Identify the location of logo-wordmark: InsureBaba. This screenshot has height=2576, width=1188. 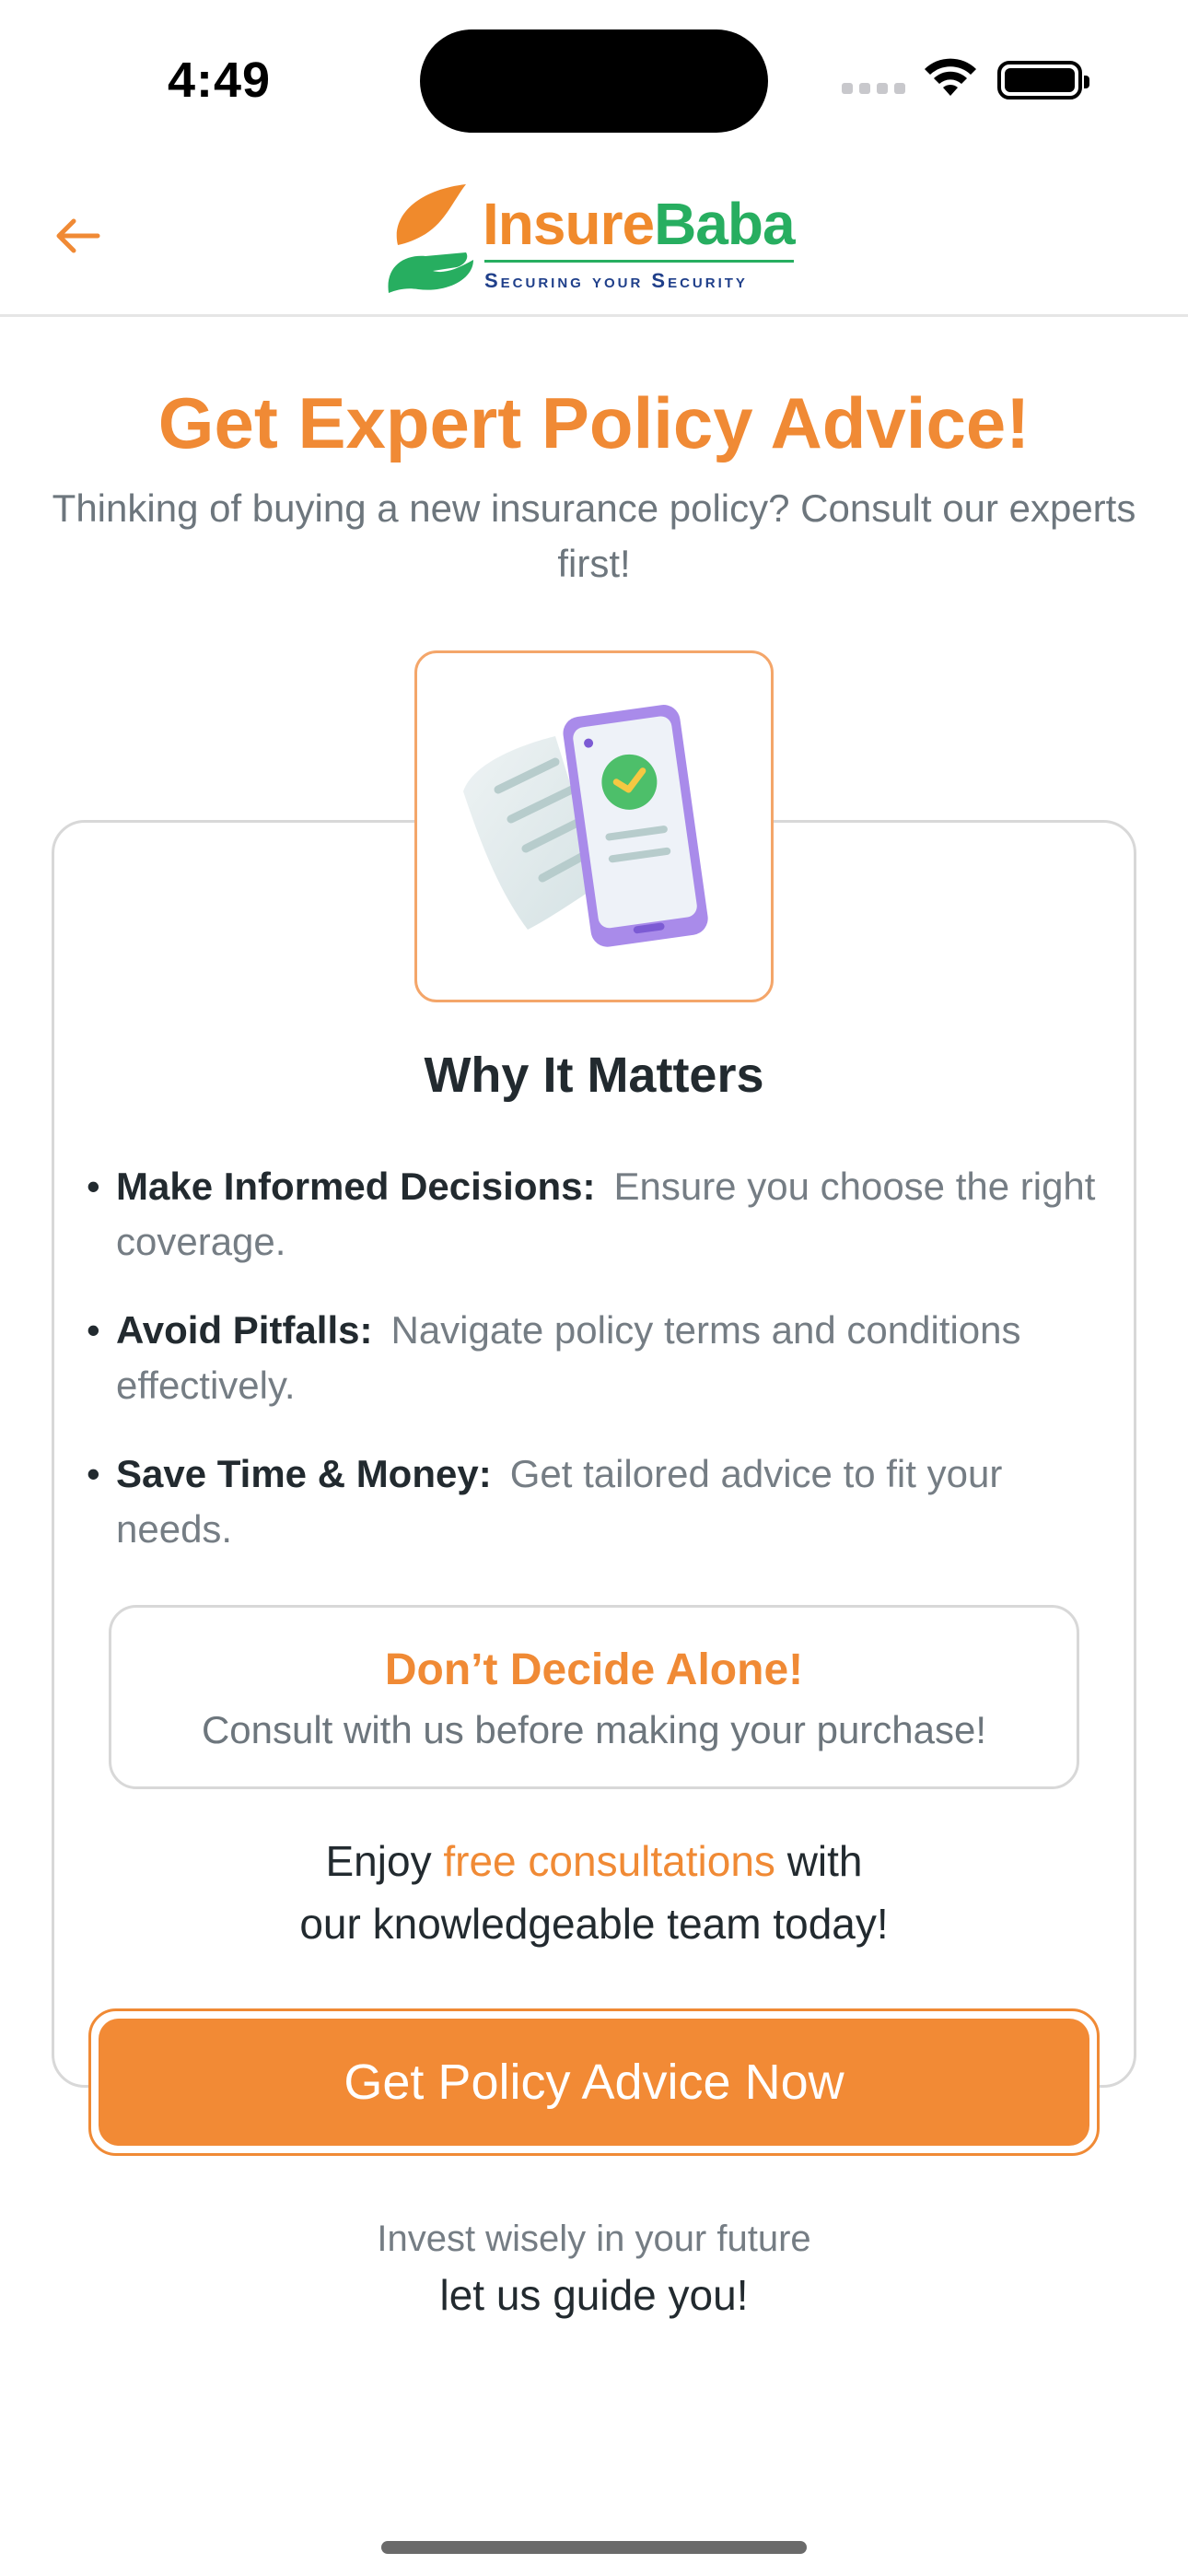
(639, 224).